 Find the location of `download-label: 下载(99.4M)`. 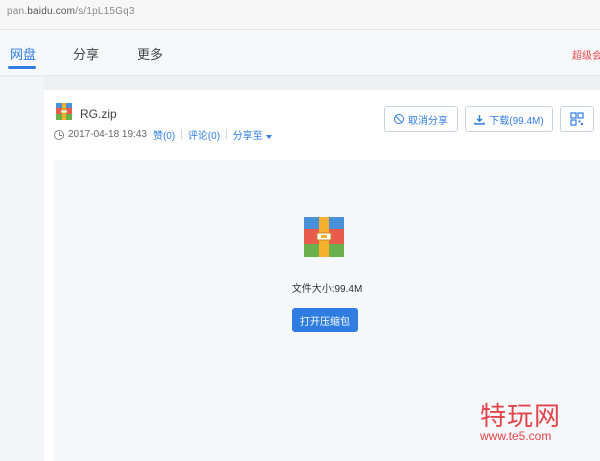

download-label: 下载(99.4M) is located at coordinates (516, 121).